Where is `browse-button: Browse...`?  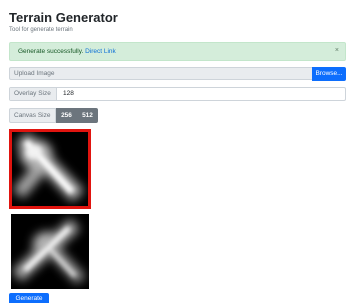 browse-button: Browse... is located at coordinates (329, 74).